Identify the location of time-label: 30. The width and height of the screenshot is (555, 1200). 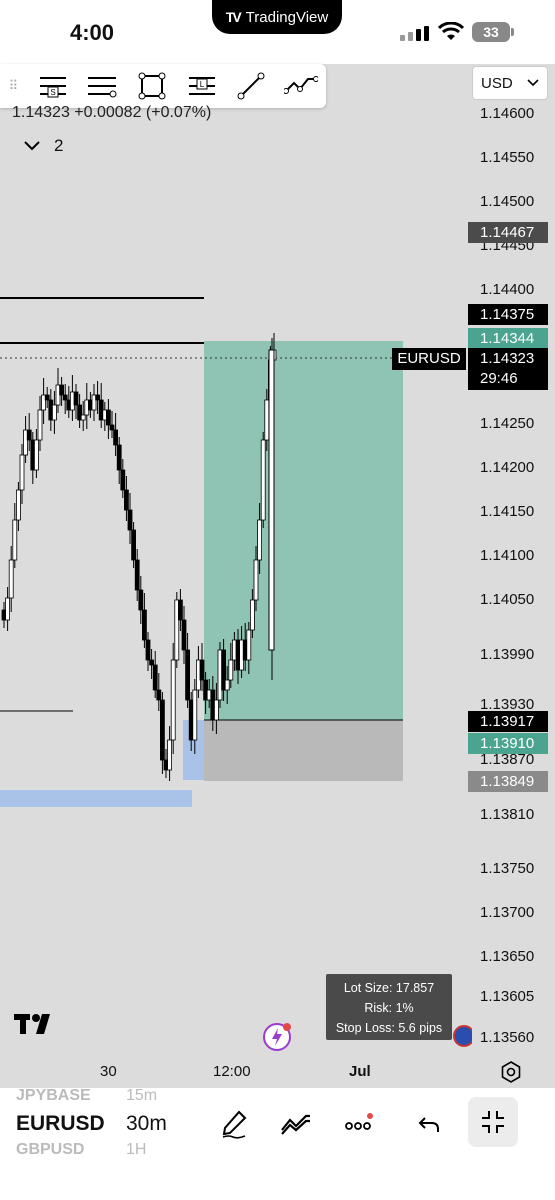
(108, 1071).